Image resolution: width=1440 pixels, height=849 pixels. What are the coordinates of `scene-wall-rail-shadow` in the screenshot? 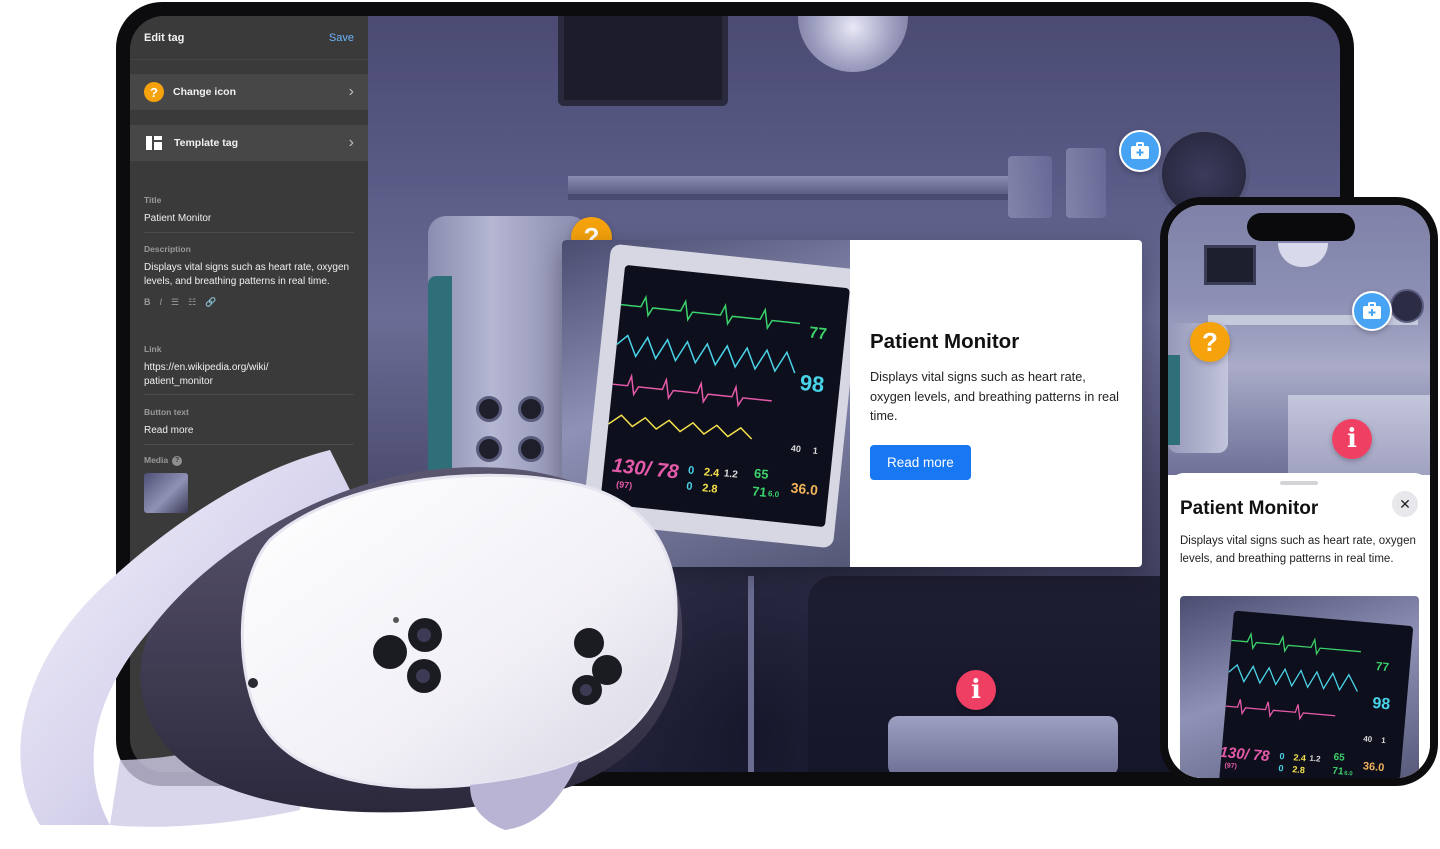 It's located at (788, 197).